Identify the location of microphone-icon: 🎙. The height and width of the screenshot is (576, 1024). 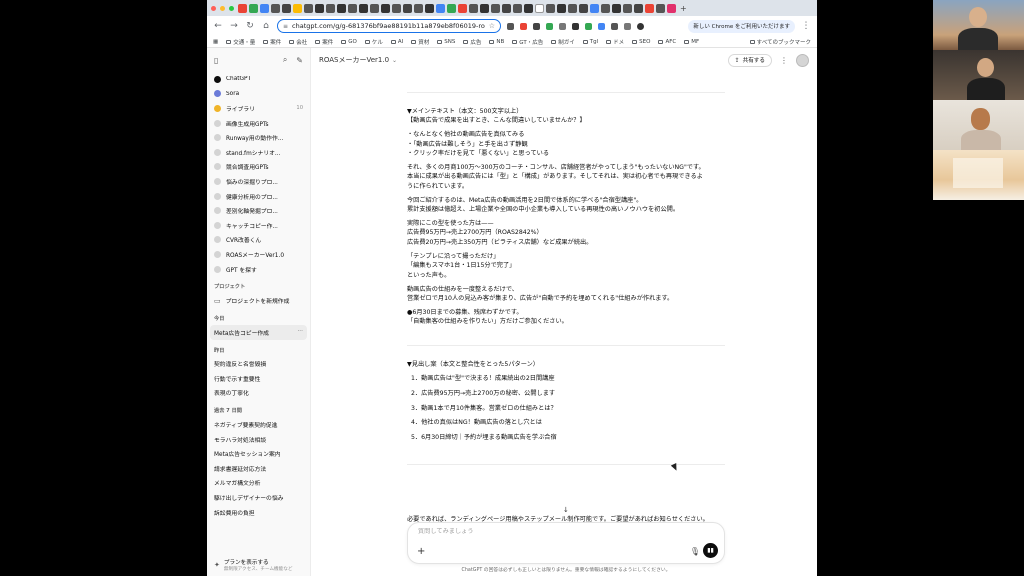
(695, 551).